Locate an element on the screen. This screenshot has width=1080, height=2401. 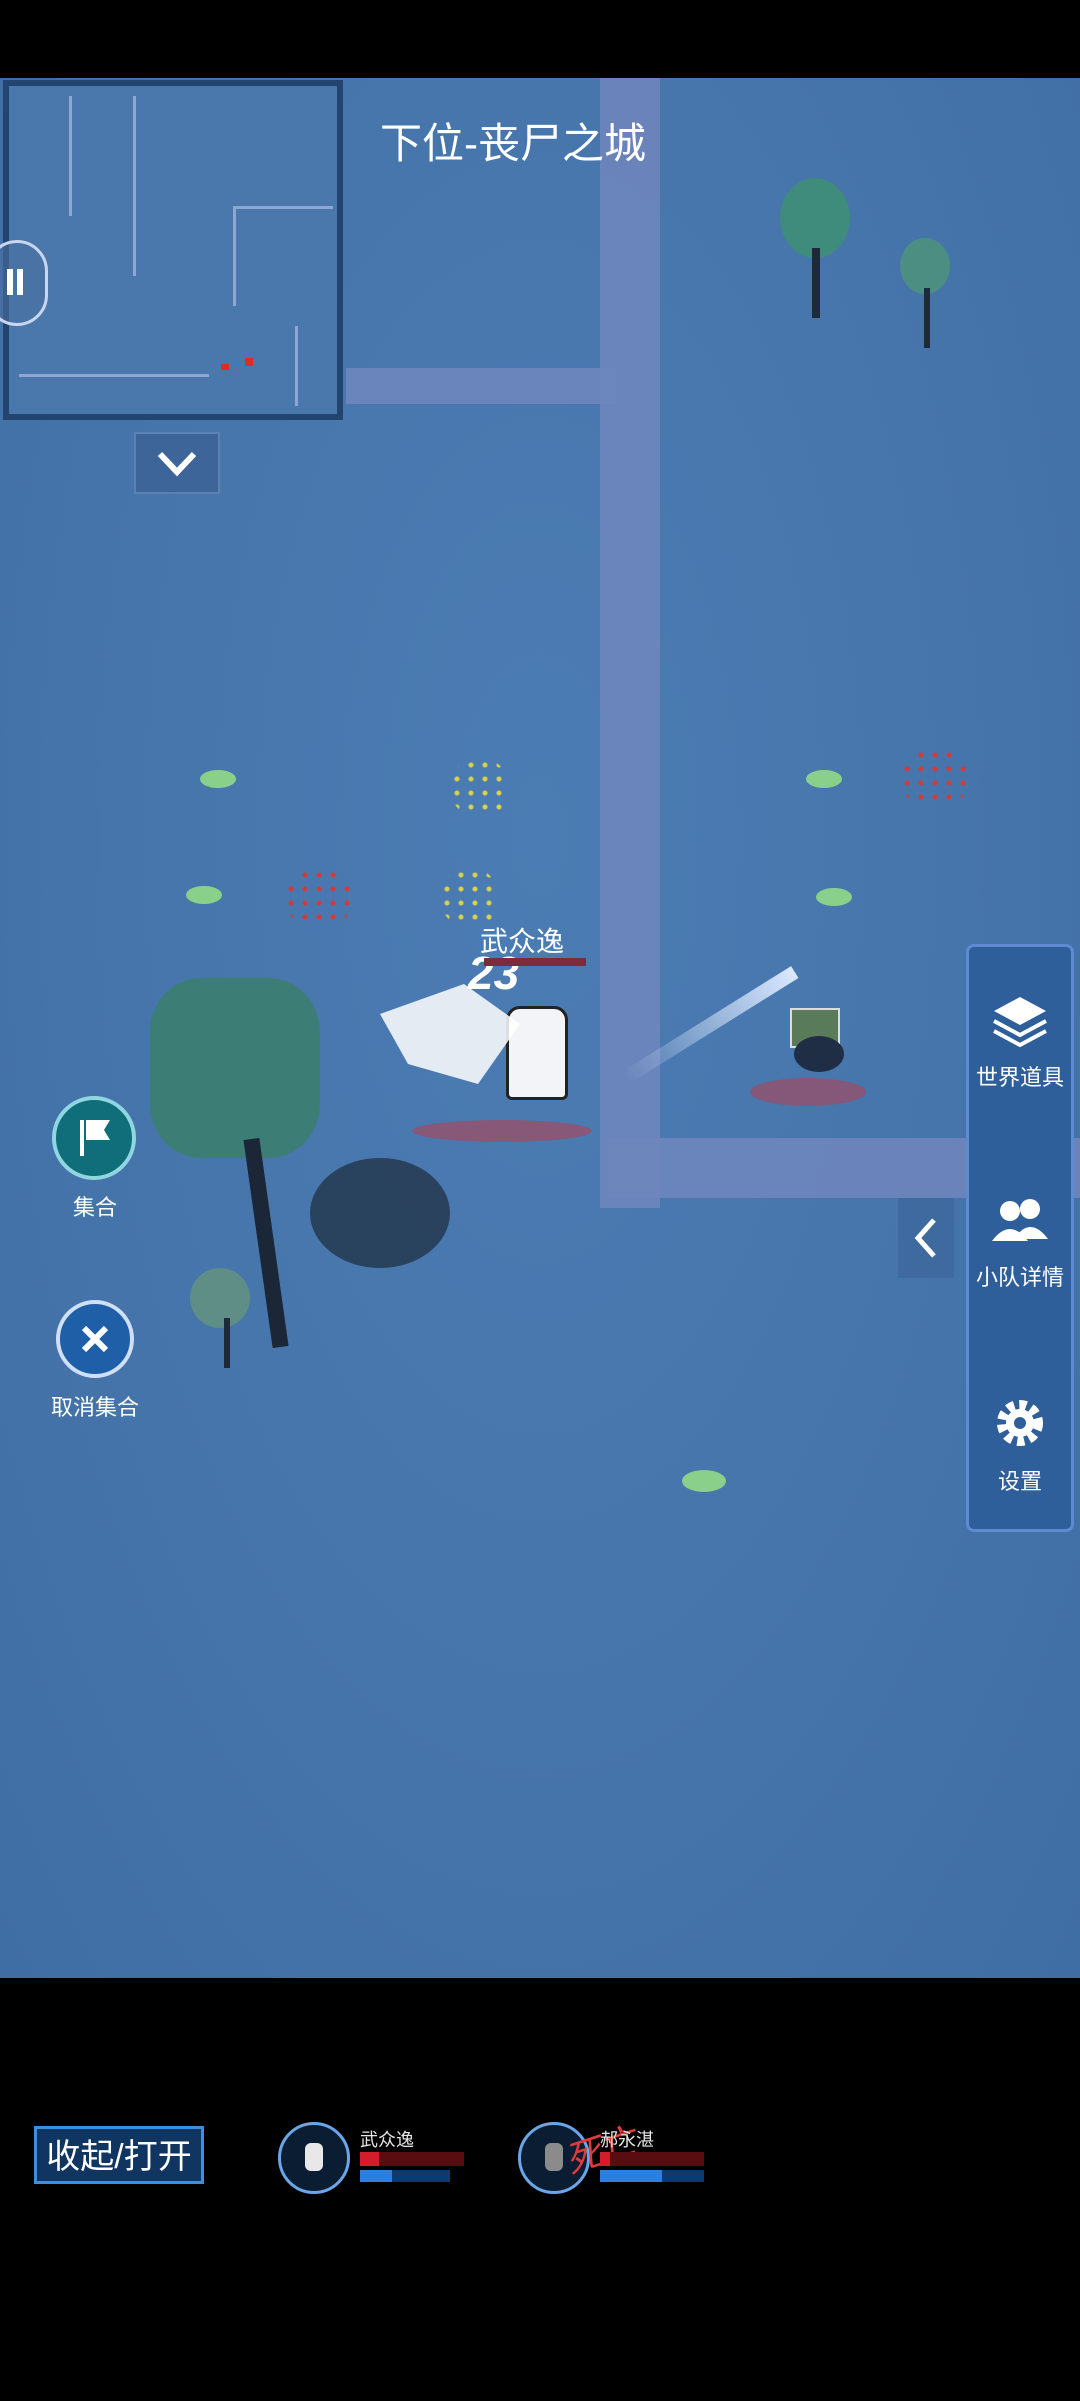
collapse-panel-button is located at coordinates (926, 1238).